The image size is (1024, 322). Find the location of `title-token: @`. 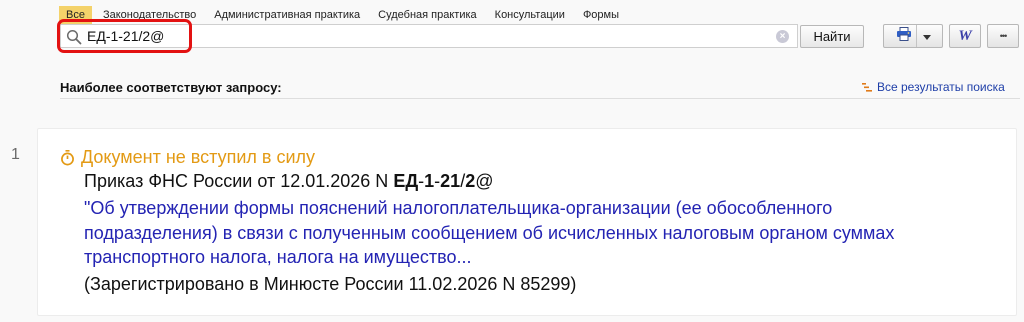

title-token: @ is located at coordinates (484, 181).